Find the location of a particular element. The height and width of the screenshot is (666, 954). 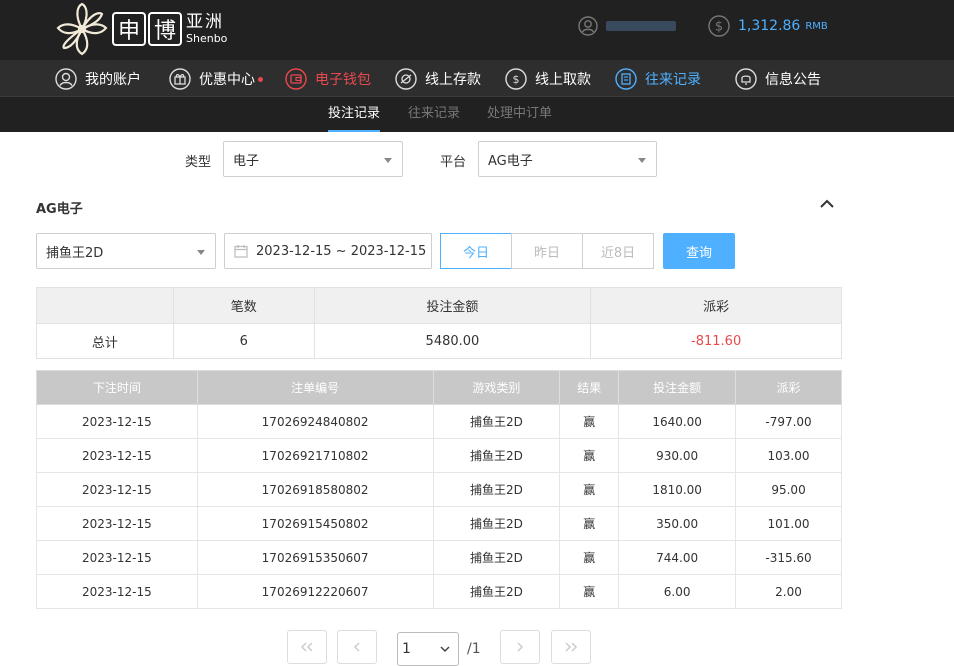

summary-row: 总计 6 5480.00 -811.60 is located at coordinates (439, 341).